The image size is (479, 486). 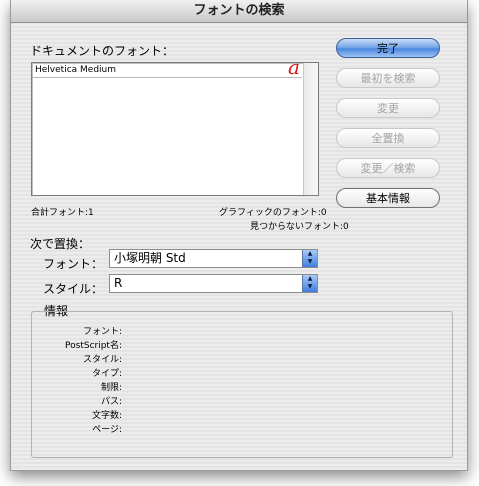 I want to click on find-first-button: 最初を検索, so click(x=388, y=78).